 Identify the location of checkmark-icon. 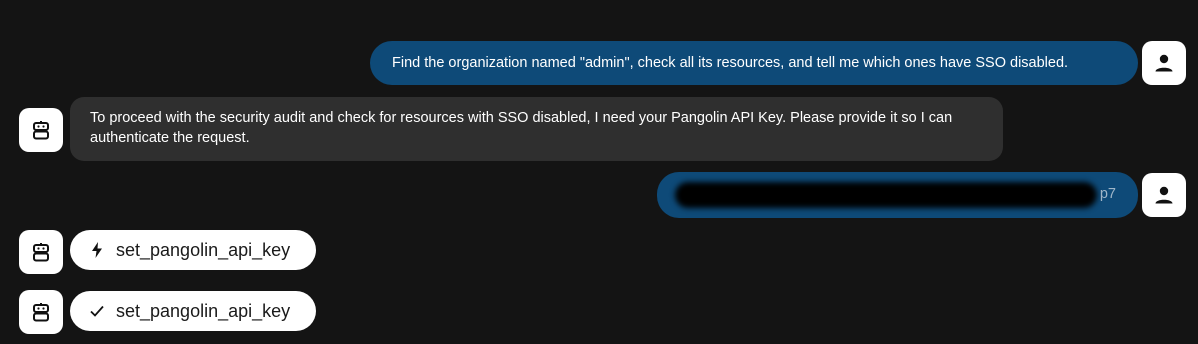
(97, 311).